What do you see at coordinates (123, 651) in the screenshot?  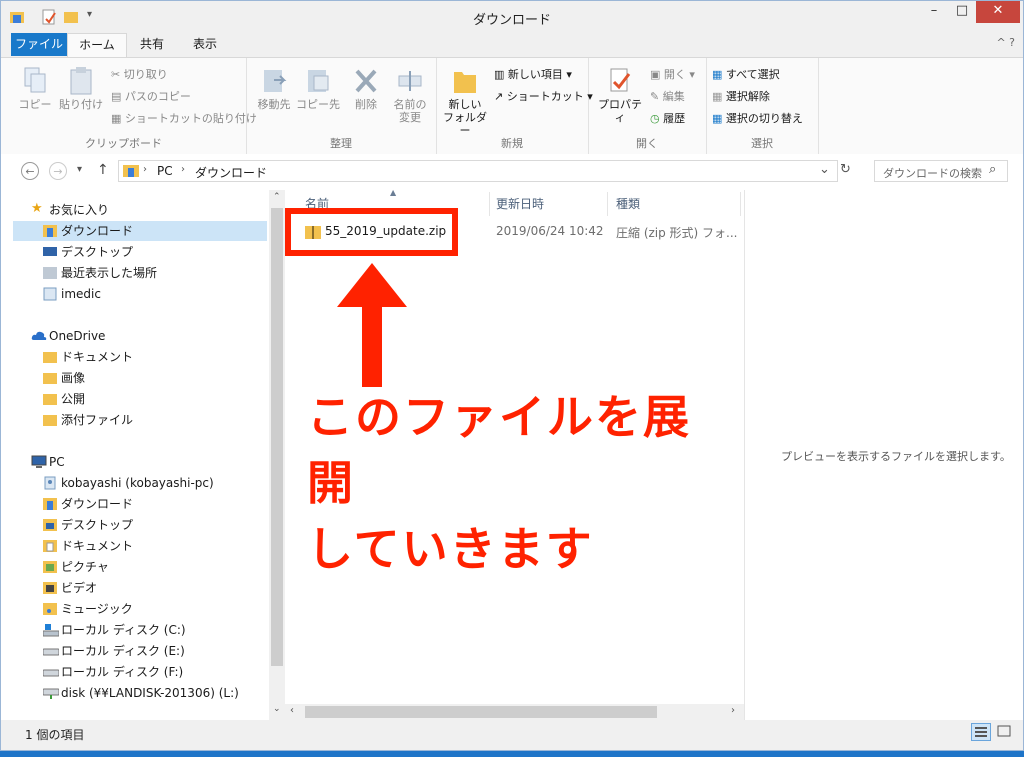 I see `nav-pc-drive-e-label: ローカル ディスク (E:)` at bounding box center [123, 651].